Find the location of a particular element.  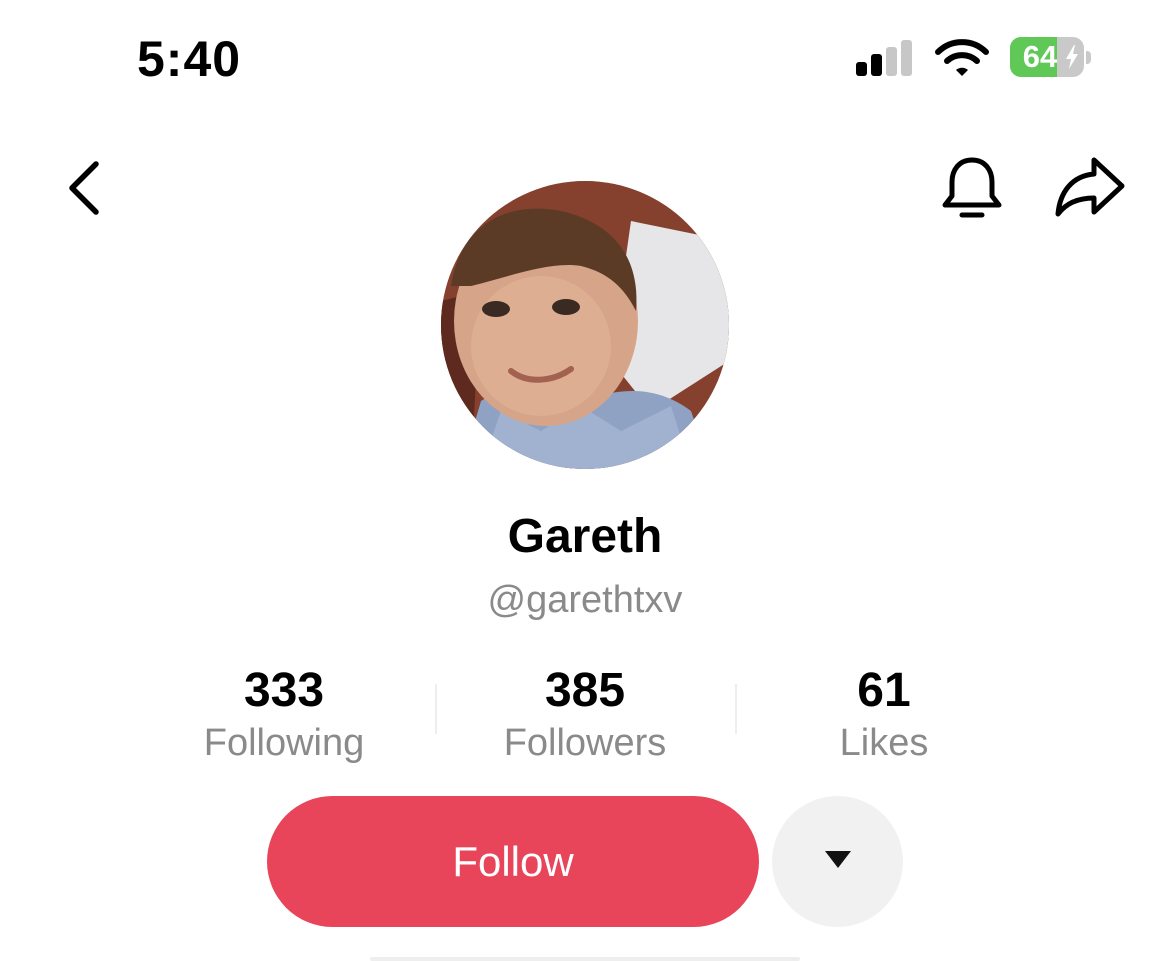

stat-followers: 385 Followers is located at coordinates (585, 714).